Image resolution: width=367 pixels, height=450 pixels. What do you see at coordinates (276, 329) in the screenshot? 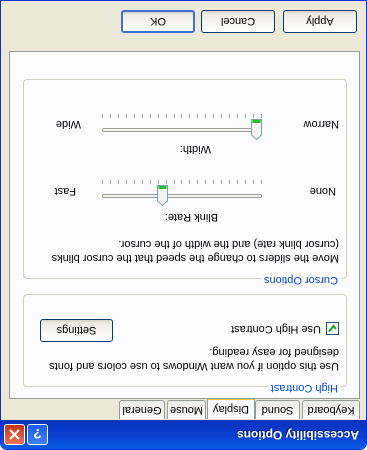
I see `use-high-contrast-label: Use High Contrast` at bounding box center [276, 329].